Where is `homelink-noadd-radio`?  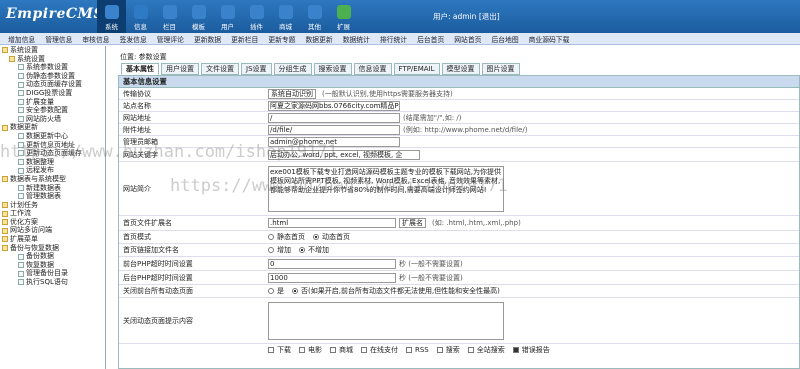 homelink-noadd-radio is located at coordinates (302, 250).